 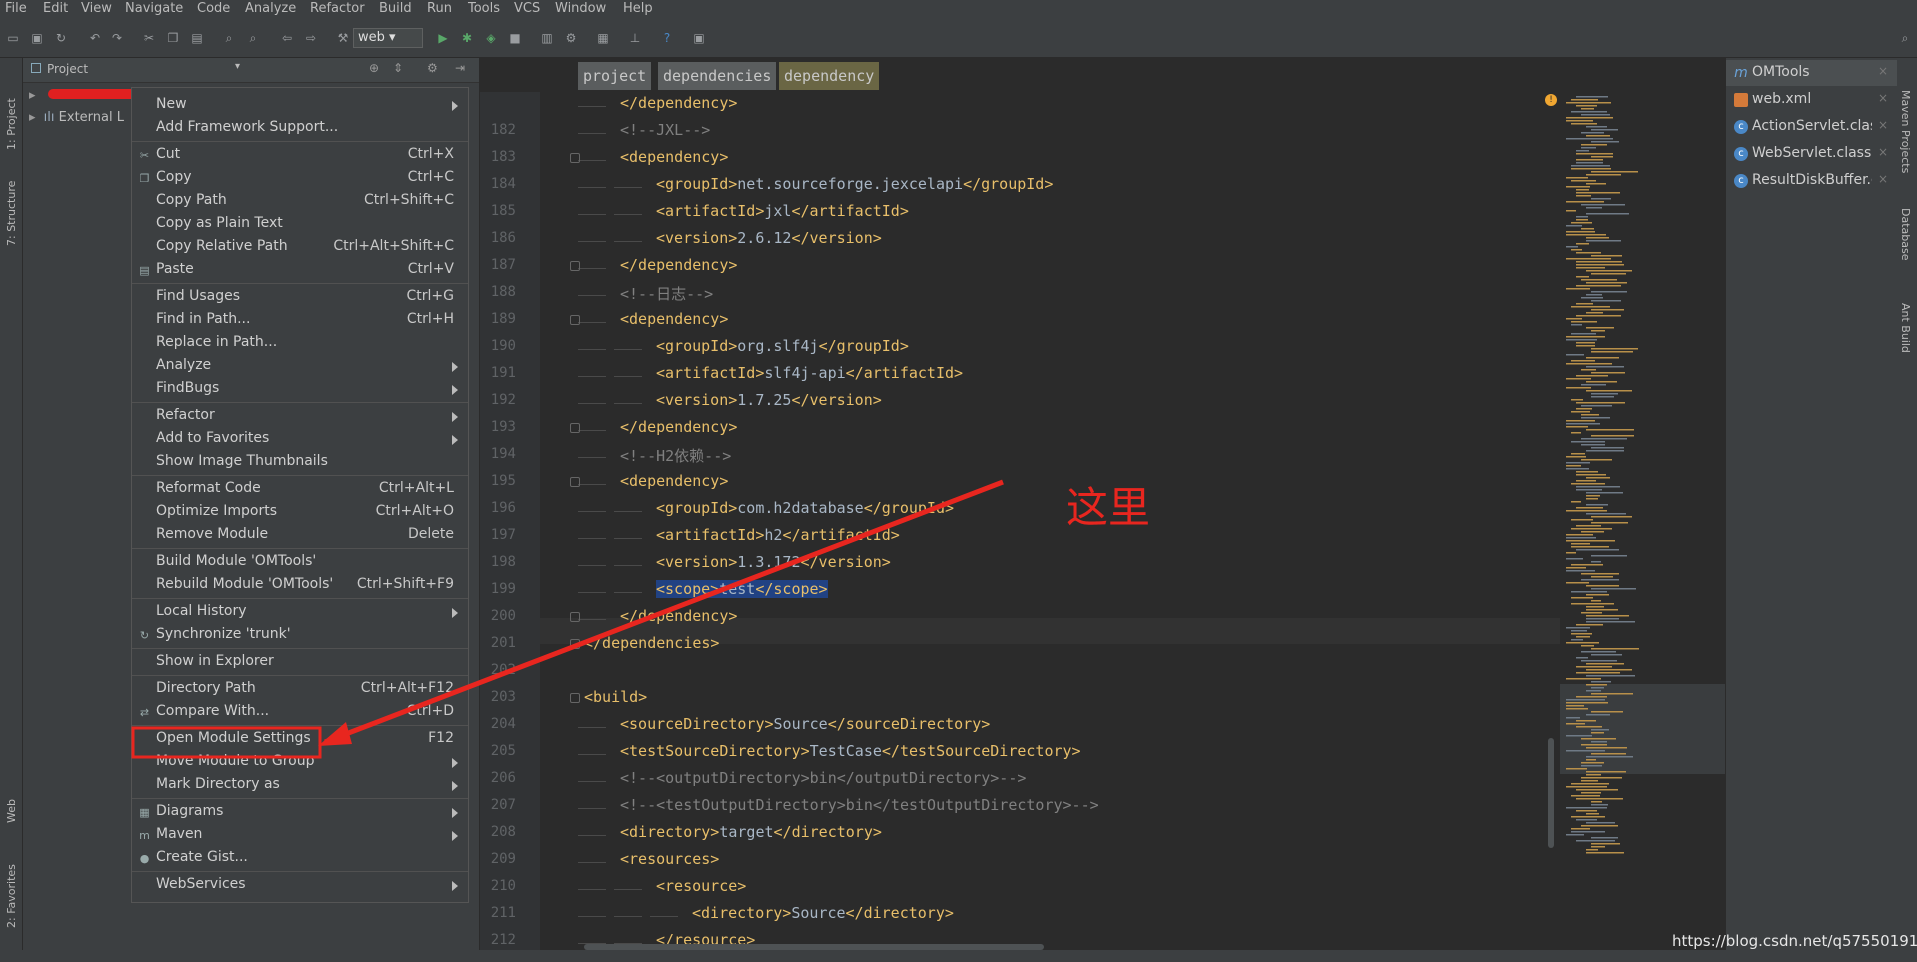 What do you see at coordinates (664, 612) in the screenshot?
I see `annotation-arrow-line` at bounding box center [664, 612].